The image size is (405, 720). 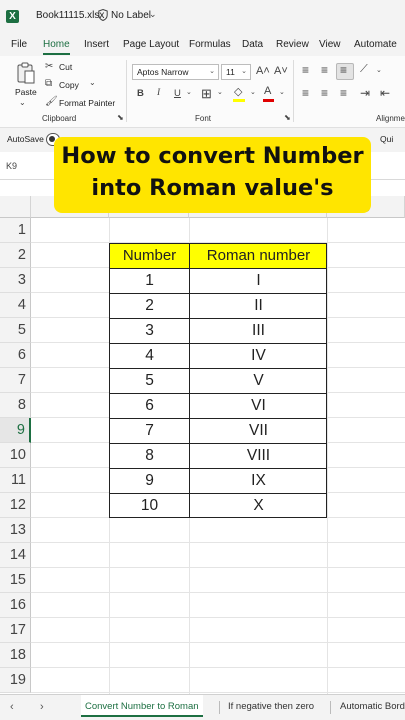 I want to click on tab-insert: Insert, so click(x=96, y=44).